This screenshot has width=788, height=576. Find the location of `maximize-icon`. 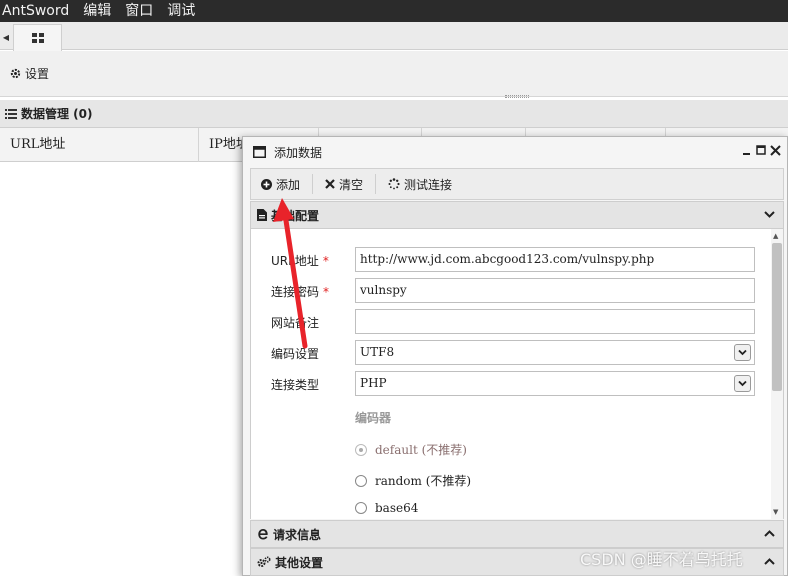

maximize-icon is located at coordinates (761, 150).